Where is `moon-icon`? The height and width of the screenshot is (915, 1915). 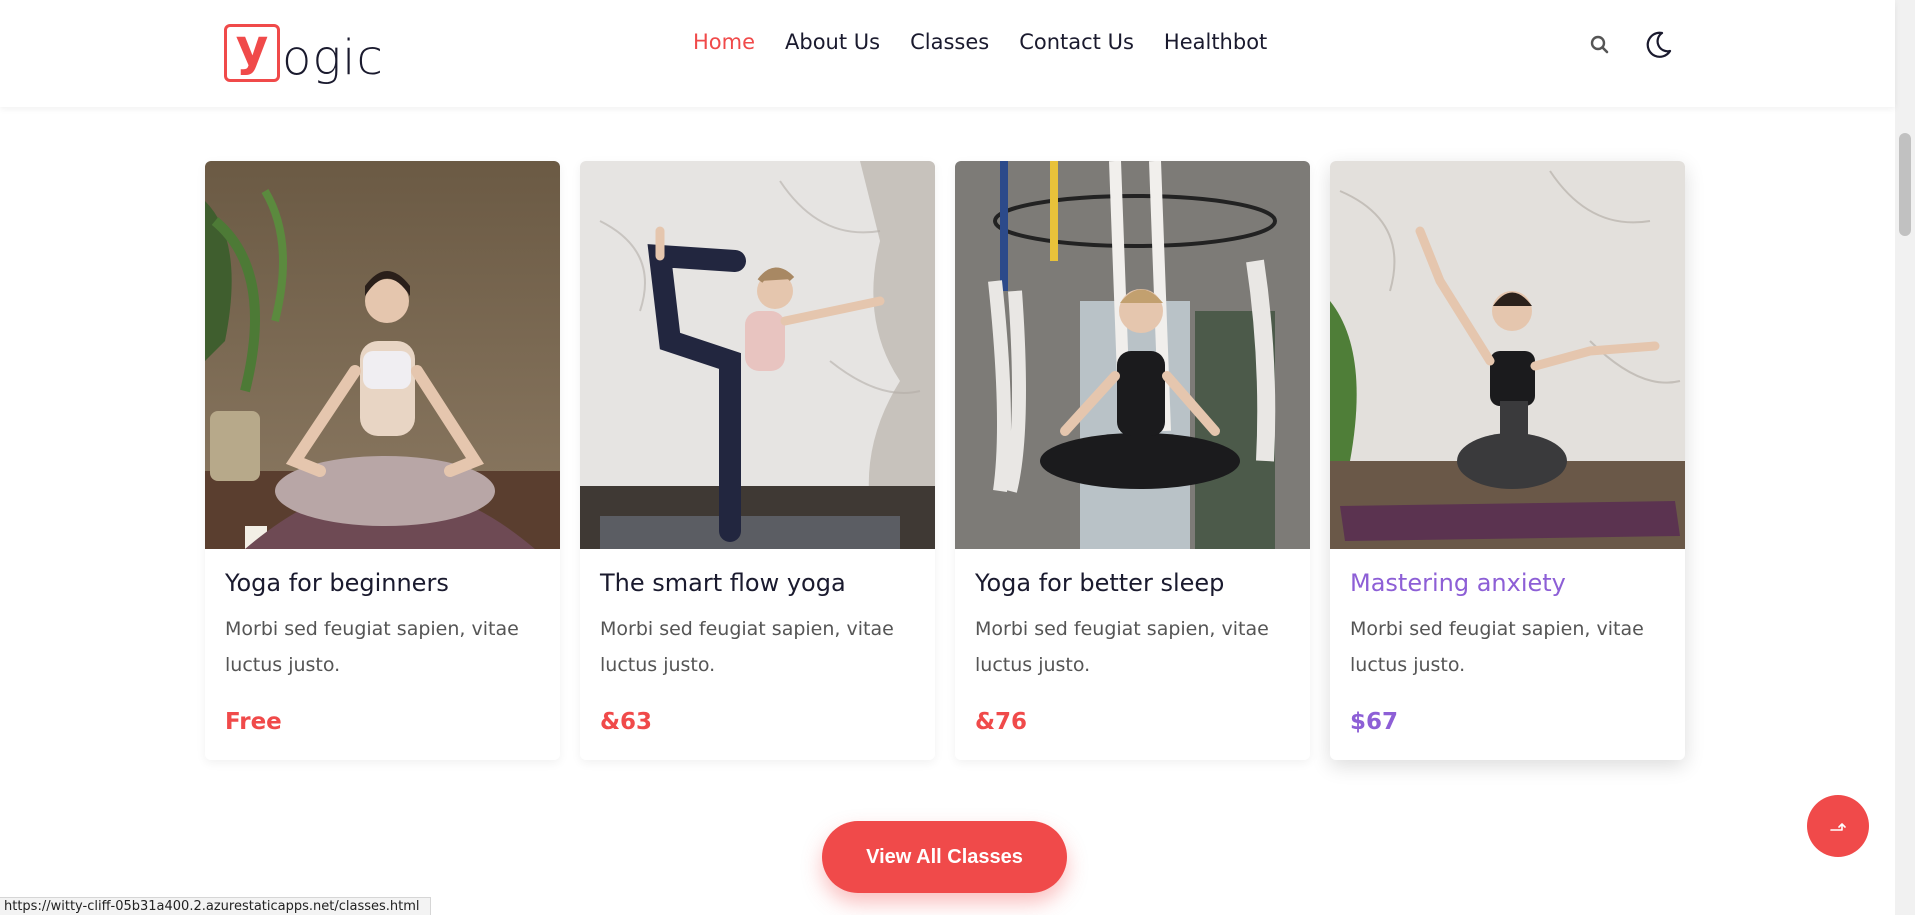 moon-icon is located at coordinates (1657, 44).